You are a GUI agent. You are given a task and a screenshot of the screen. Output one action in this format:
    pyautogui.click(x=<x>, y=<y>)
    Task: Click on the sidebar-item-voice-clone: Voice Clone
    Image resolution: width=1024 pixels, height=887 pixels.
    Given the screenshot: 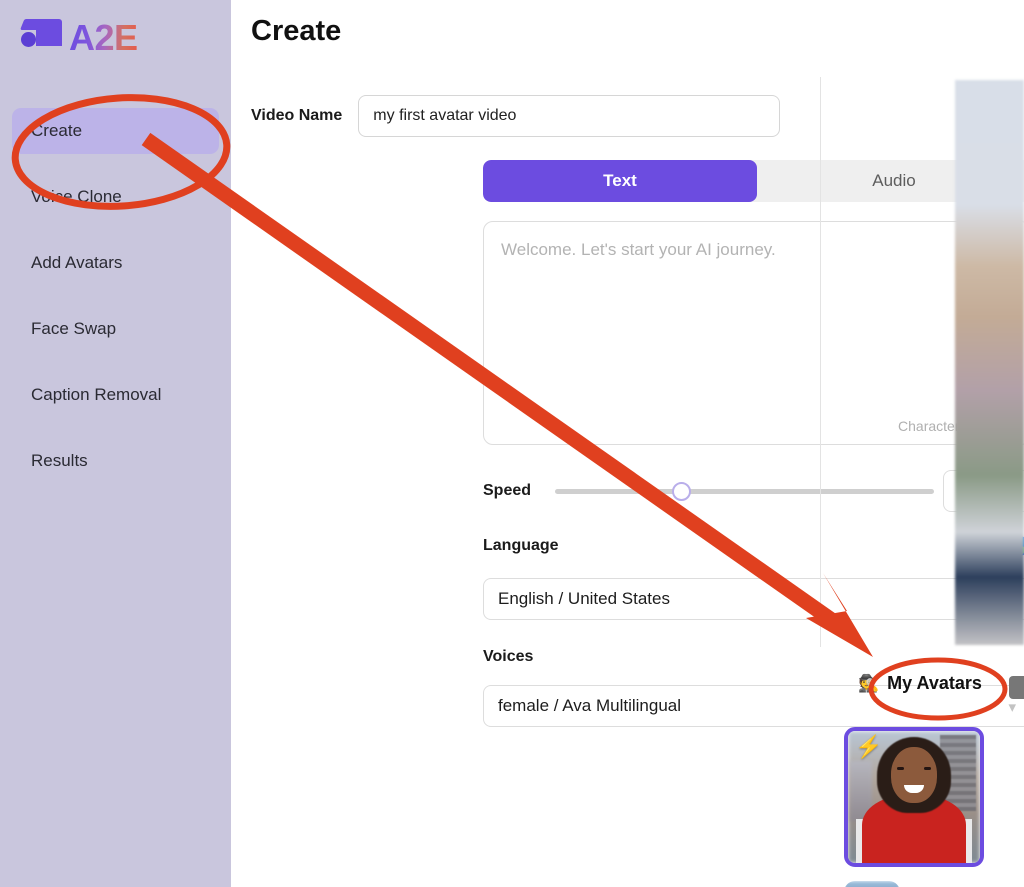 What is the action you would take?
    pyautogui.click(x=115, y=197)
    